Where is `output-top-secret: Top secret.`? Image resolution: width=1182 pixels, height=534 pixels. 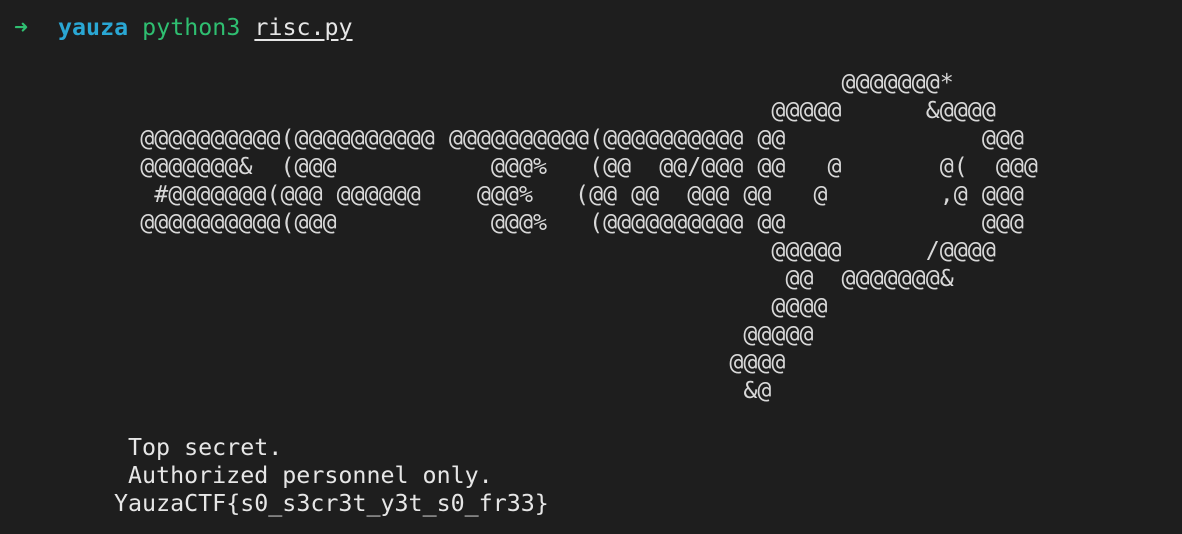
output-top-secret: Top secret. is located at coordinates (205, 447).